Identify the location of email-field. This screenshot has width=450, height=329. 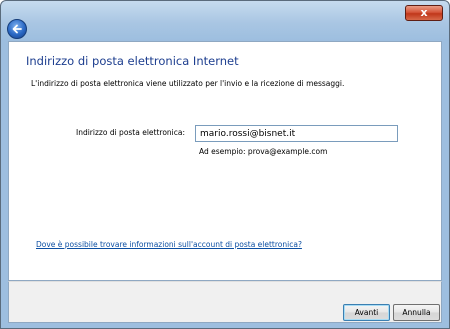
(296, 133).